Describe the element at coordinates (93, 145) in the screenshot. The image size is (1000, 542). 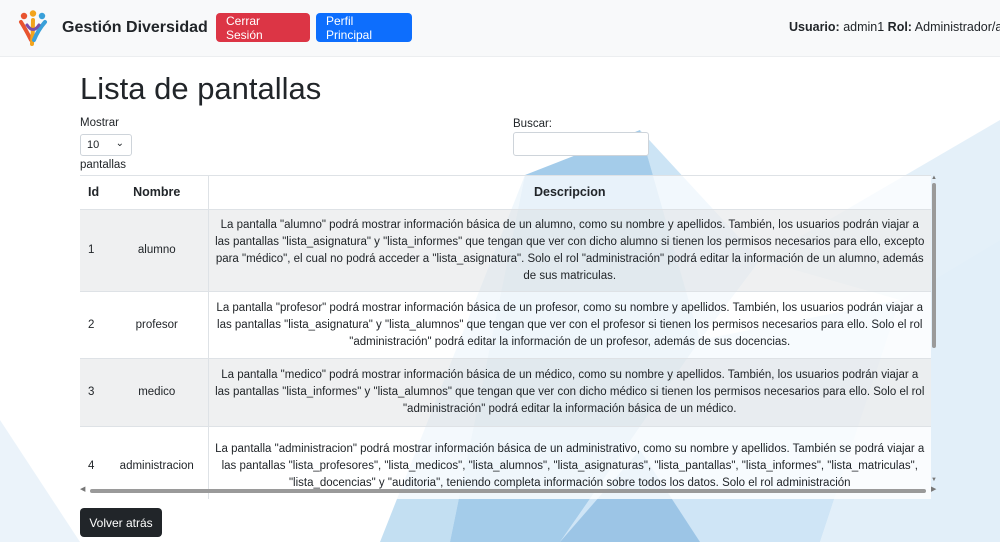
I see `entries-per-page-value: 10` at that location.